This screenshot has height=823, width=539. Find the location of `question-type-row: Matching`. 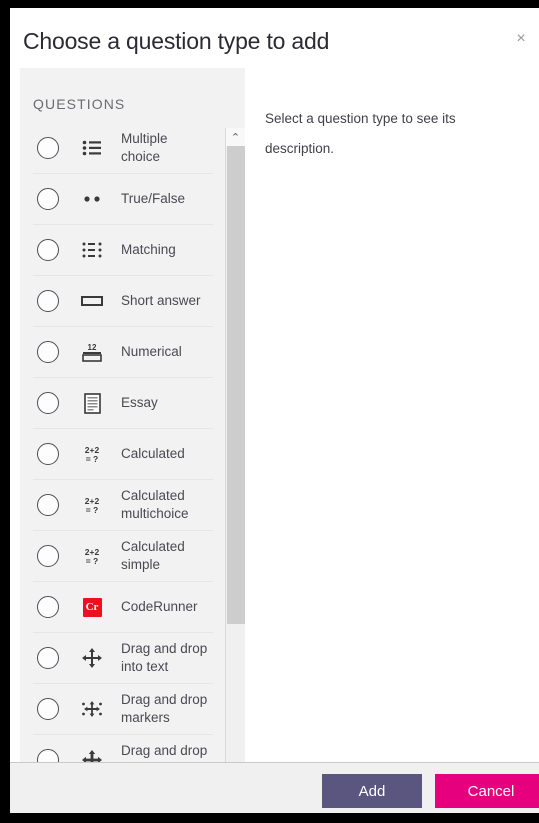

question-type-row: Matching is located at coordinates (123, 250).